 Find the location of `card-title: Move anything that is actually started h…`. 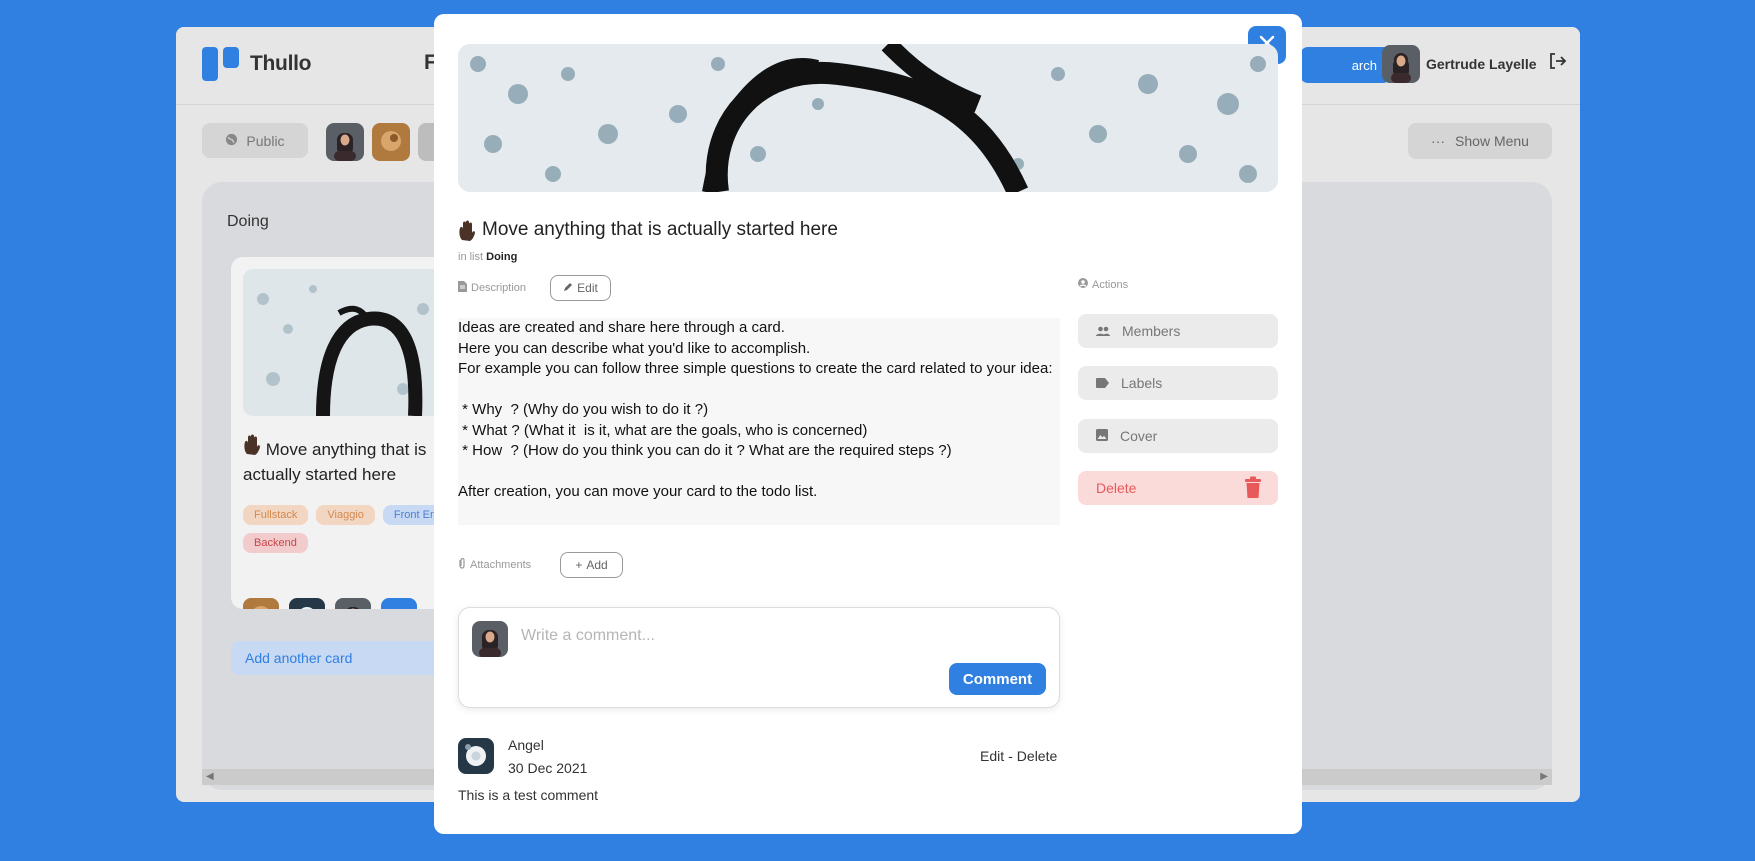

card-title: Move anything that is actually started h… is located at coordinates (348, 460).